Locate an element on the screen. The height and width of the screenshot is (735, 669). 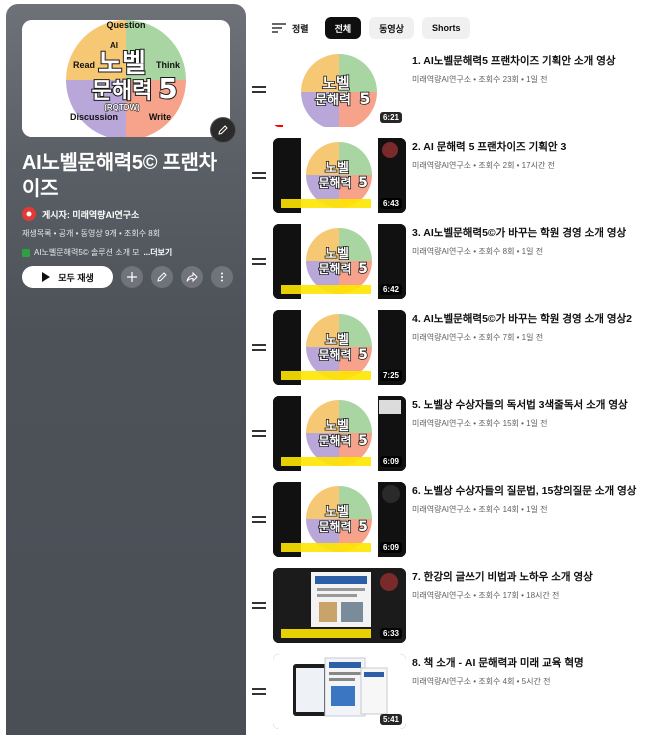
playlist-actions: 모두 재생 is located at coordinates (127, 277).